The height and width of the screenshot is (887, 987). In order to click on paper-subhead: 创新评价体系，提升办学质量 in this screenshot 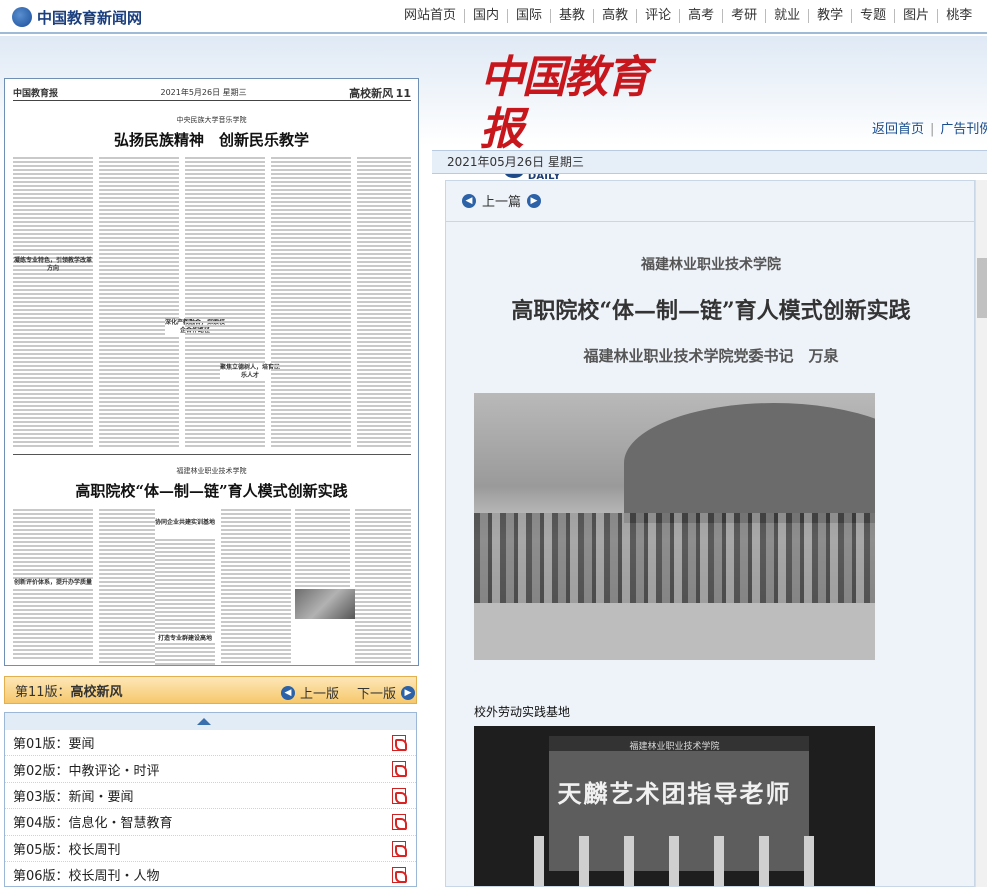, I will do `click(53, 583)`.